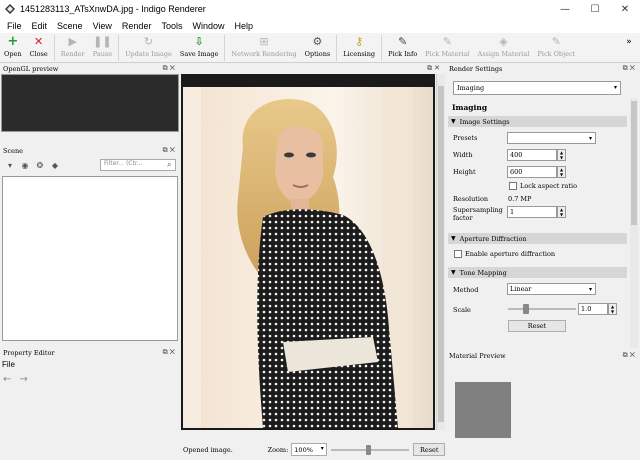 The height and width of the screenshot is (460, 640). I want to click on supersampling-spinner: ▲ ▼, so click(561, 212).